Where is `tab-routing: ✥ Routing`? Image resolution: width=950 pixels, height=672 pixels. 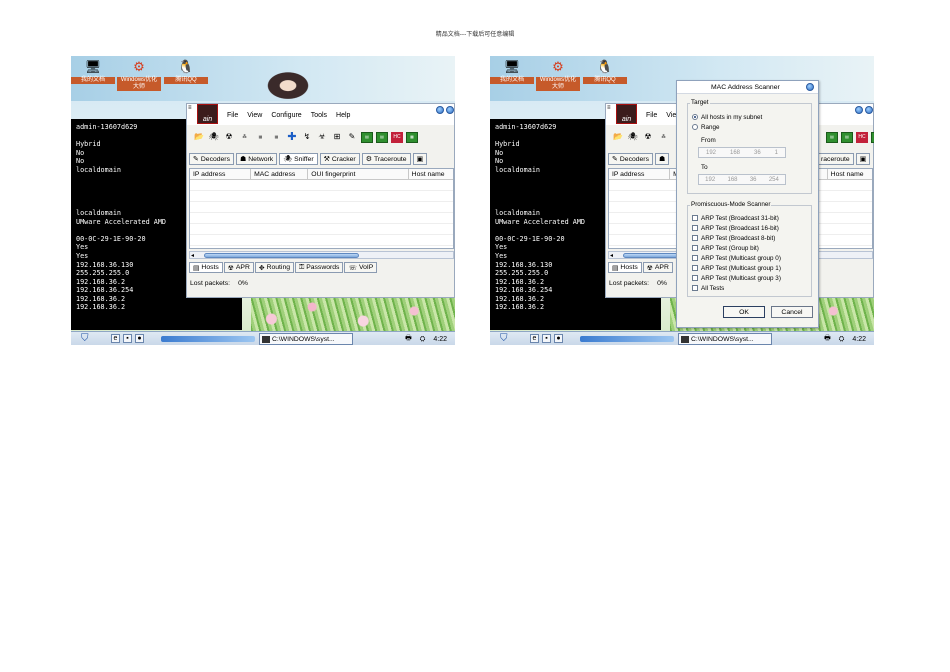 tab-routing: ✥ Routing is located at coordinates (274, 267).